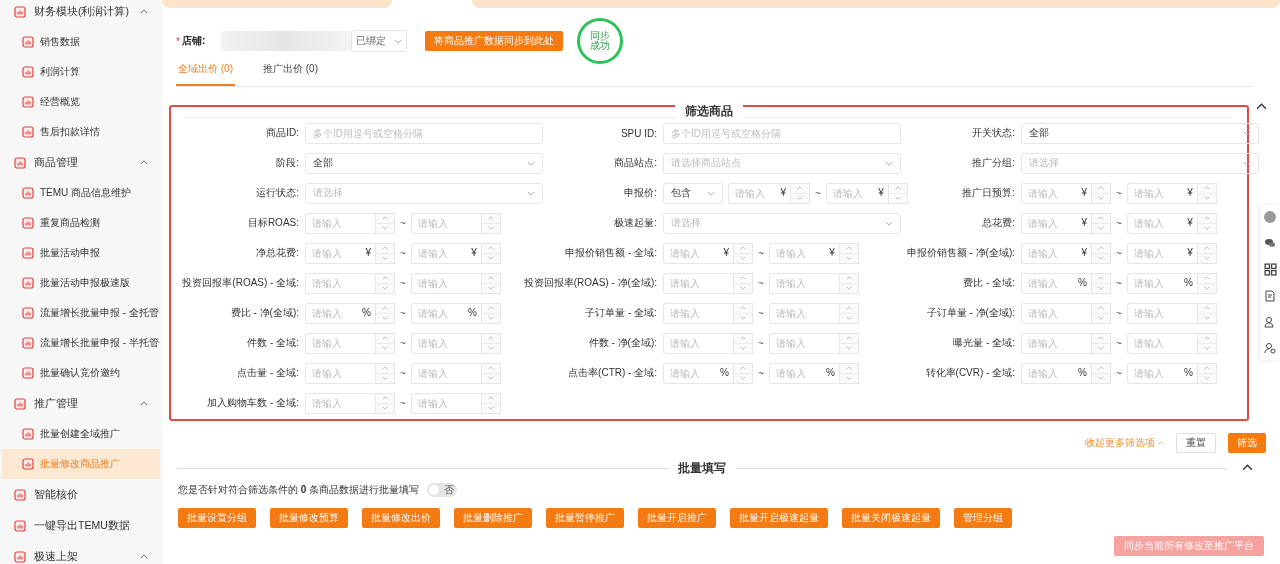  What do you see at coordinates (379, 41) in the screenshot?
I see `select-field: 已绑定` at bounding box center [379, 41].